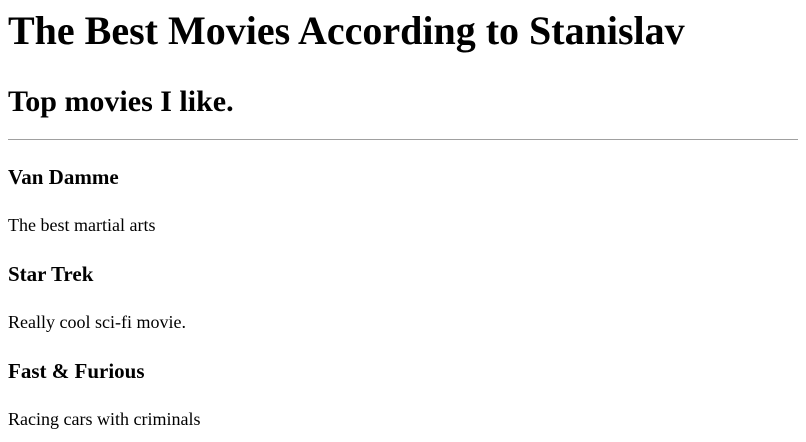 The width and height of the screenshot is (806, 442). I want to click on movie-description: Really cool sci-fi movie., so click(97, 322).